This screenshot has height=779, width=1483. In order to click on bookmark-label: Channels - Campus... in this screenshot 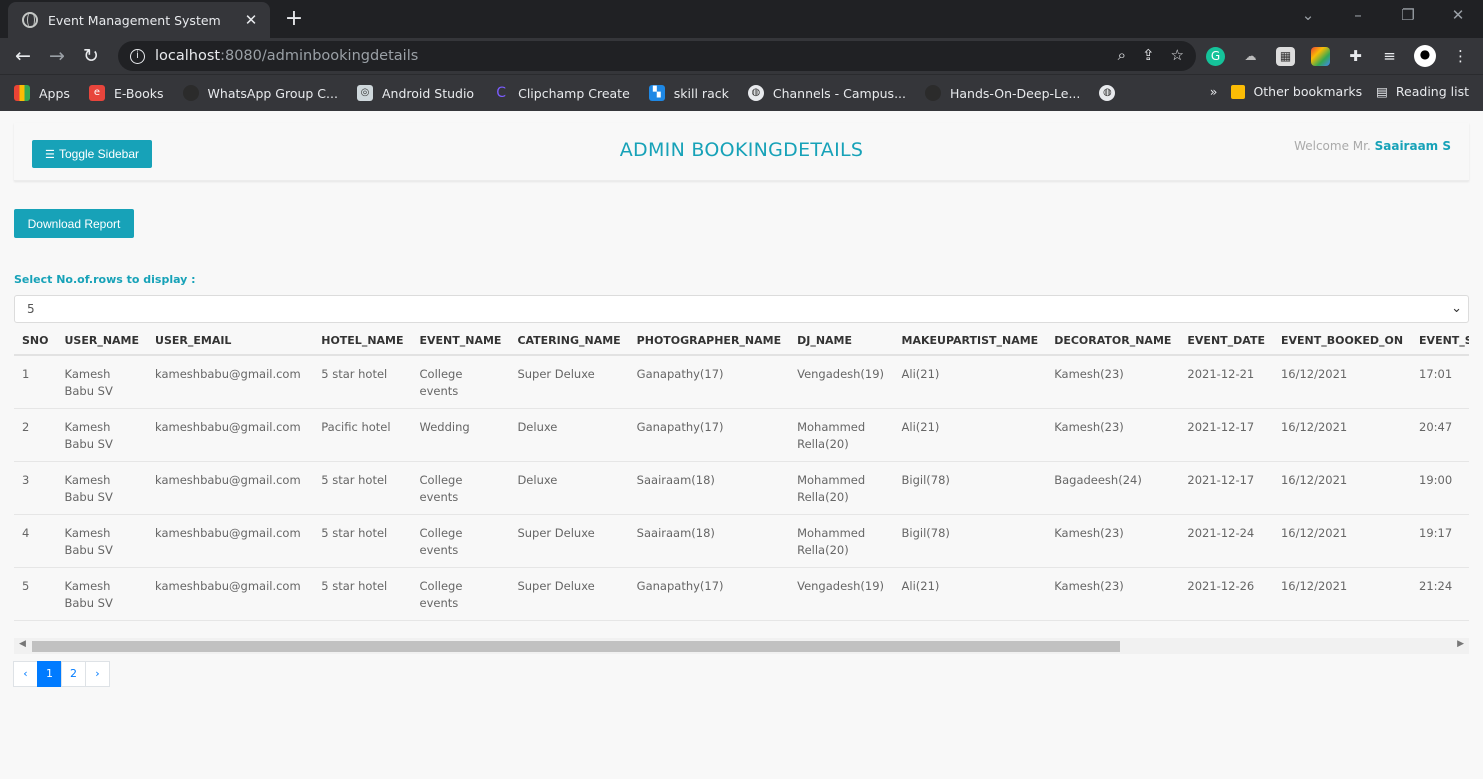, I will do `click(839, 93)`.